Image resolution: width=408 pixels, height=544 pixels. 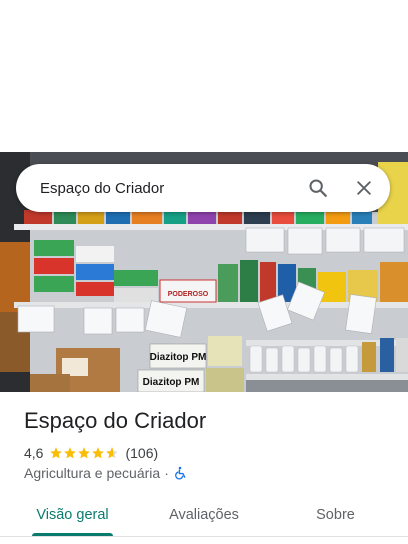 I want to click on tab-bar: Visão geral Avaliações Sobre, so click(x=204, y=515).